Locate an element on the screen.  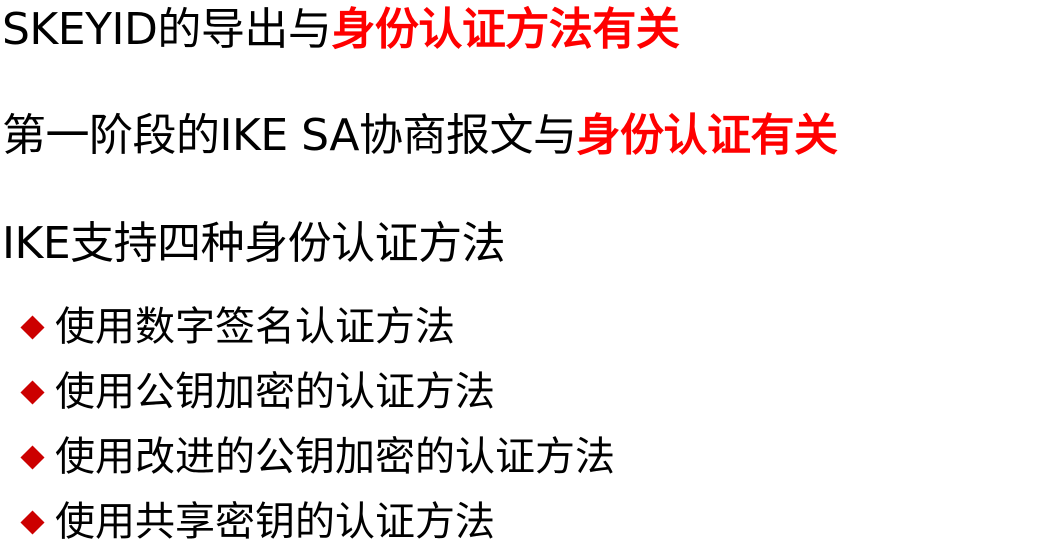
method-label: 使用改进的公钥加密的认证方法 is located at coordinates (335, 457).